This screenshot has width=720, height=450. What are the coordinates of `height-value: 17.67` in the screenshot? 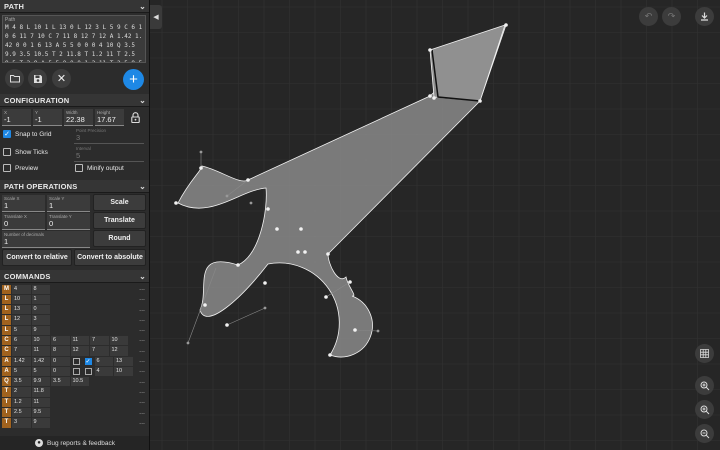 It's located at (109, 119).